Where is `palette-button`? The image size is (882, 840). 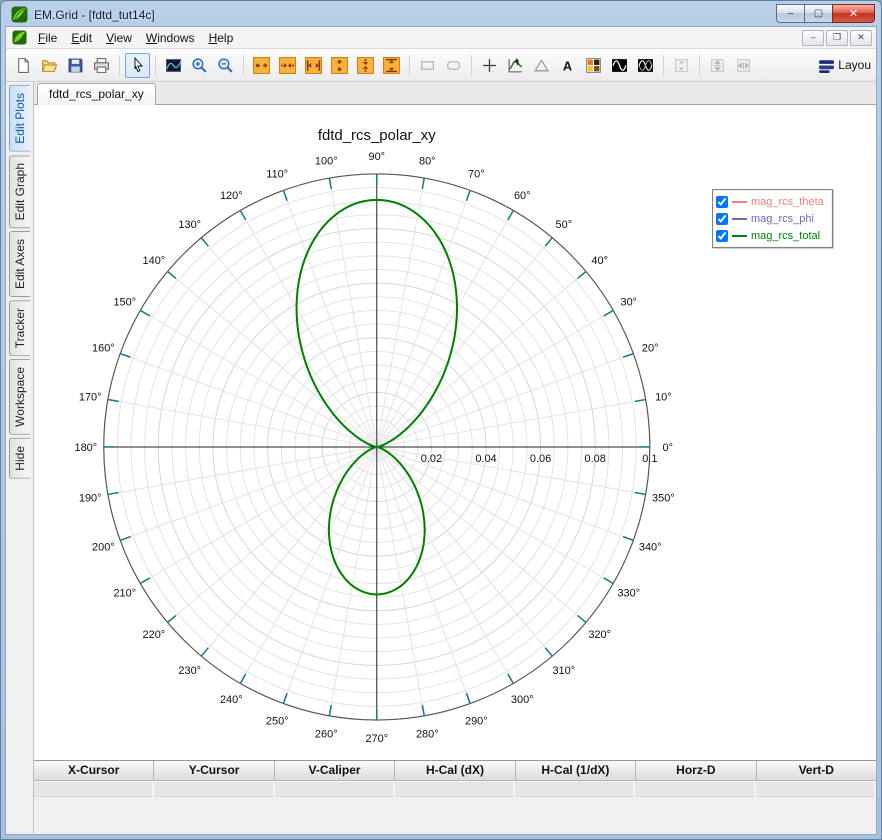 palette-button is located at coordinates (593, 65).